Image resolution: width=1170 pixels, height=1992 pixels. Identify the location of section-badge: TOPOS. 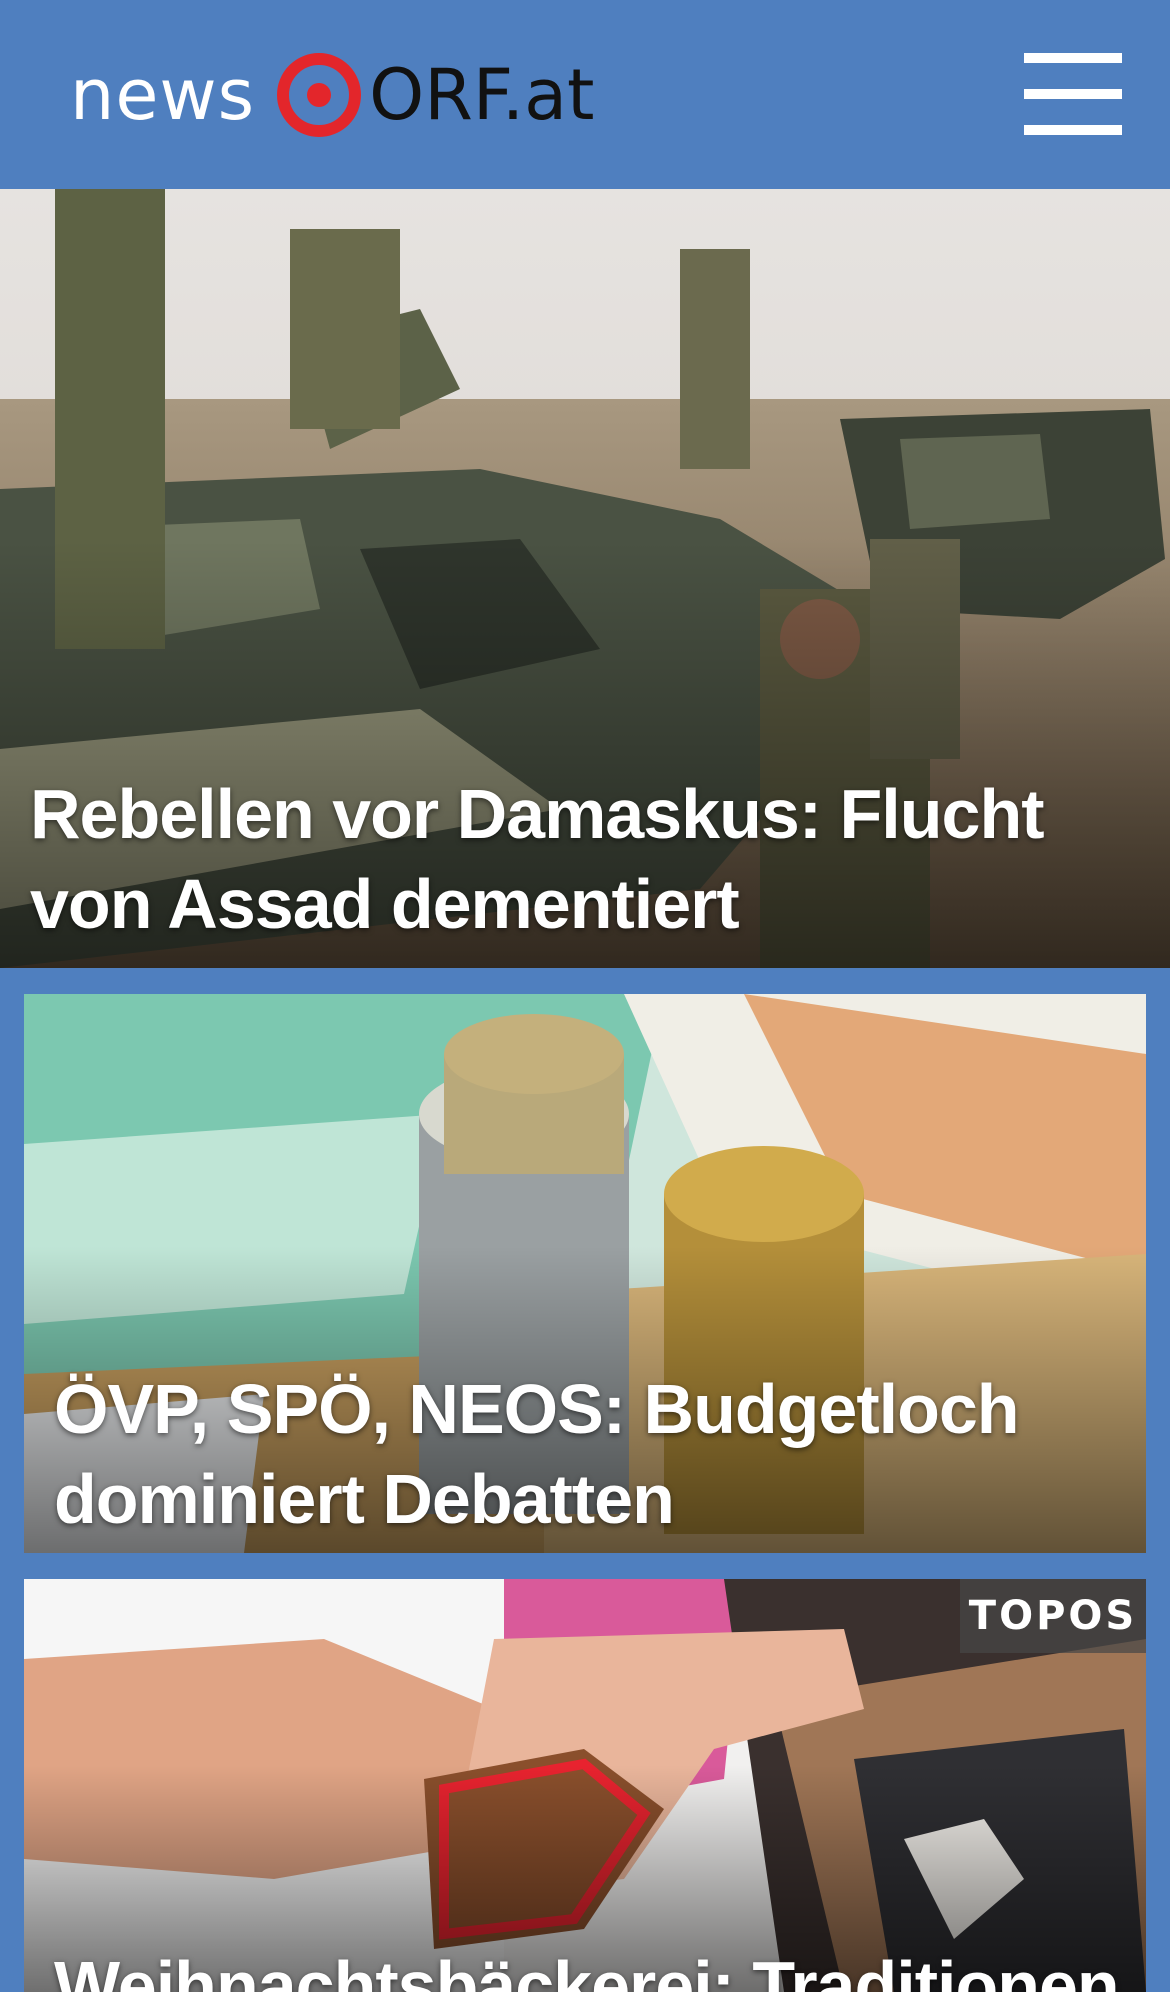
(1053, 1616).